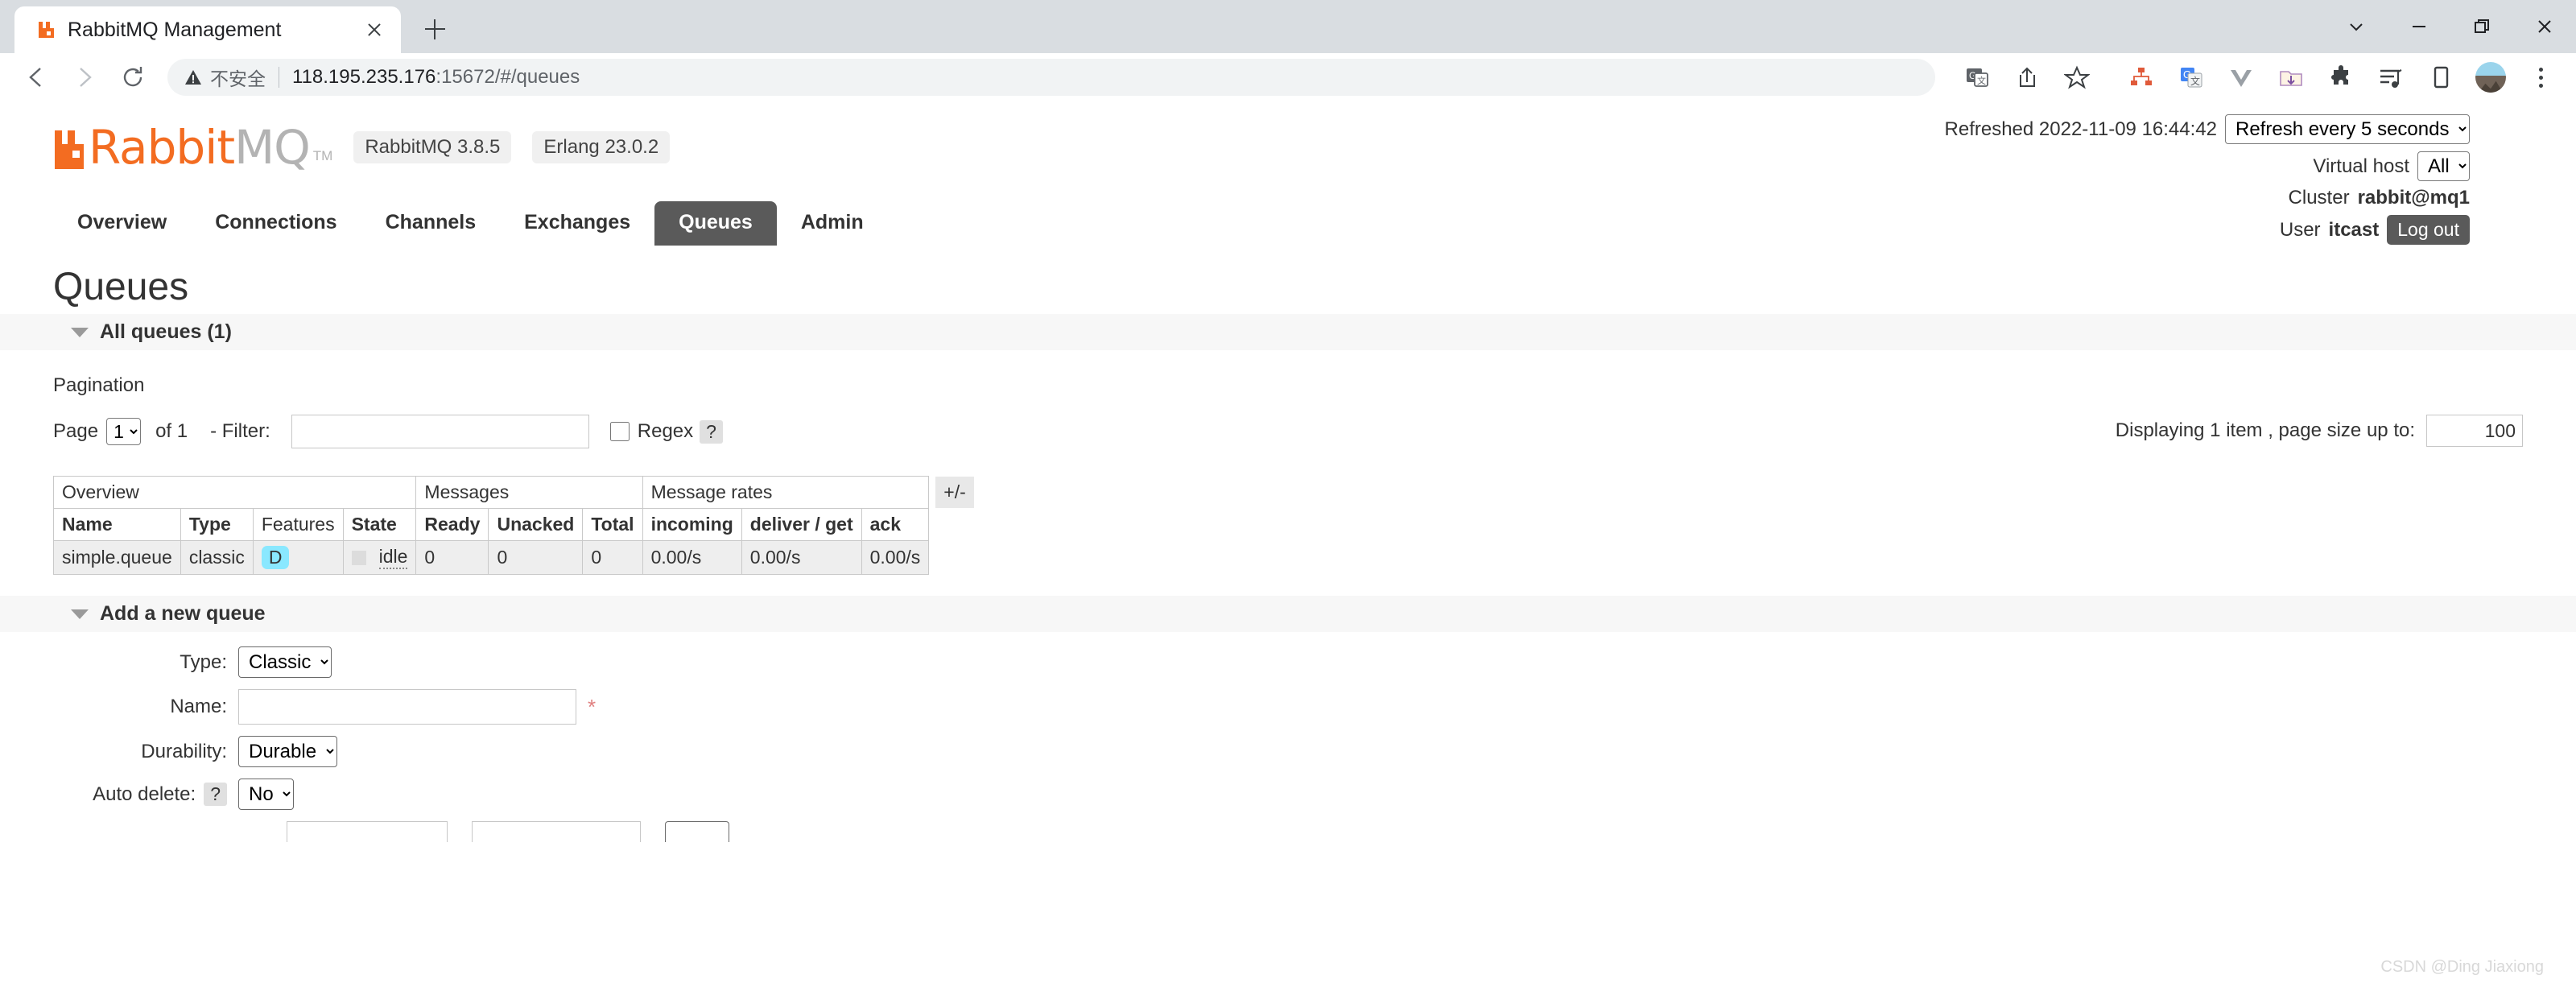 The image size is (2576, 983). I want to click on regex-toggle: Regex, so click(651, 432).